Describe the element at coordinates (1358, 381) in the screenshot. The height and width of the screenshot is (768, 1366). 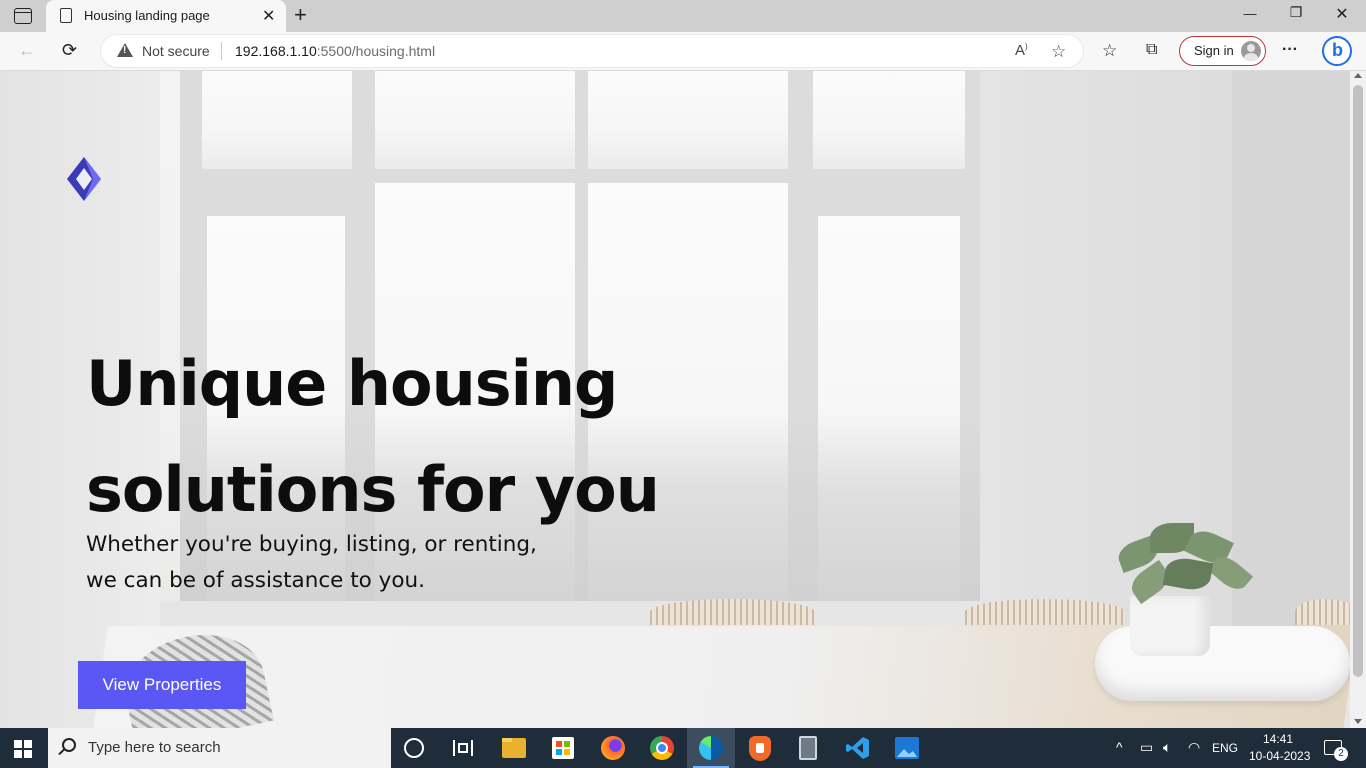
I see `scroll-thumb` at that location.